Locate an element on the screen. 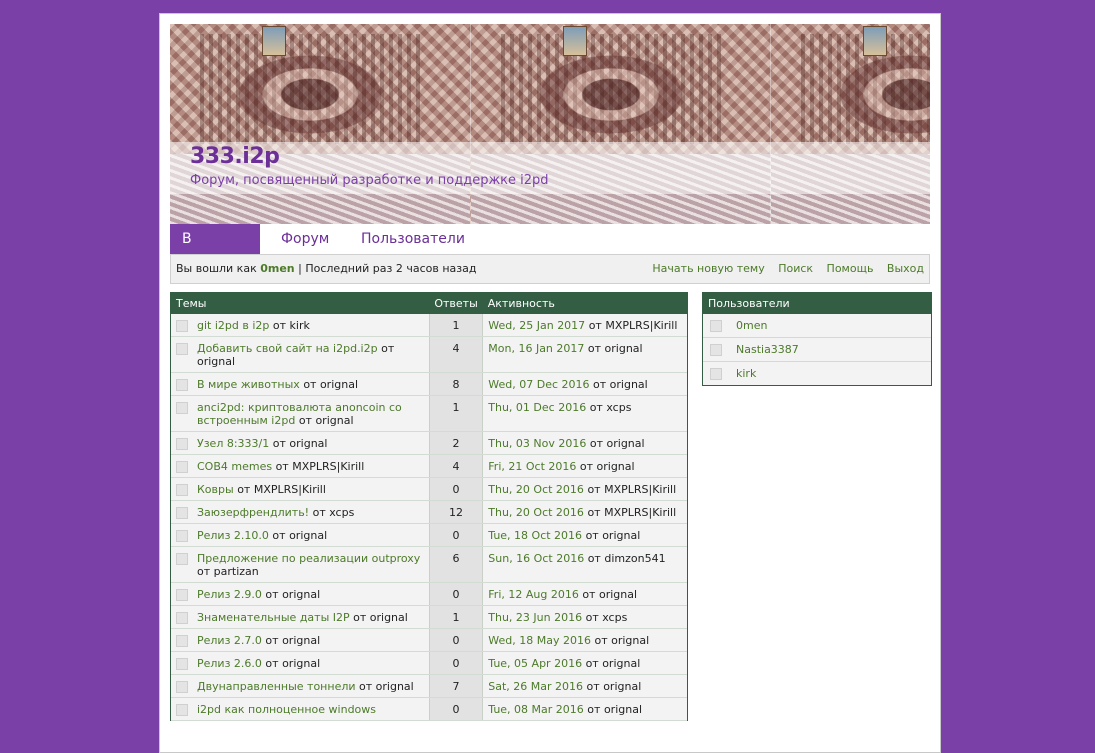  topic-link: Релиз 2.10.0 is located at coordinates (233, 535).